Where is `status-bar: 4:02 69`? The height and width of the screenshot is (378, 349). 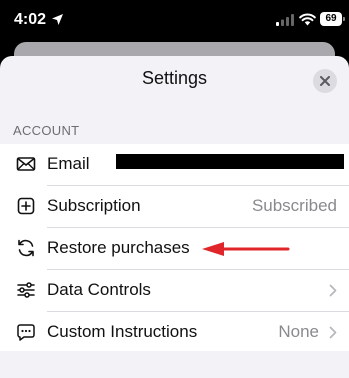 status-bar: 4:02 69 is located at coordinates (174, 20).